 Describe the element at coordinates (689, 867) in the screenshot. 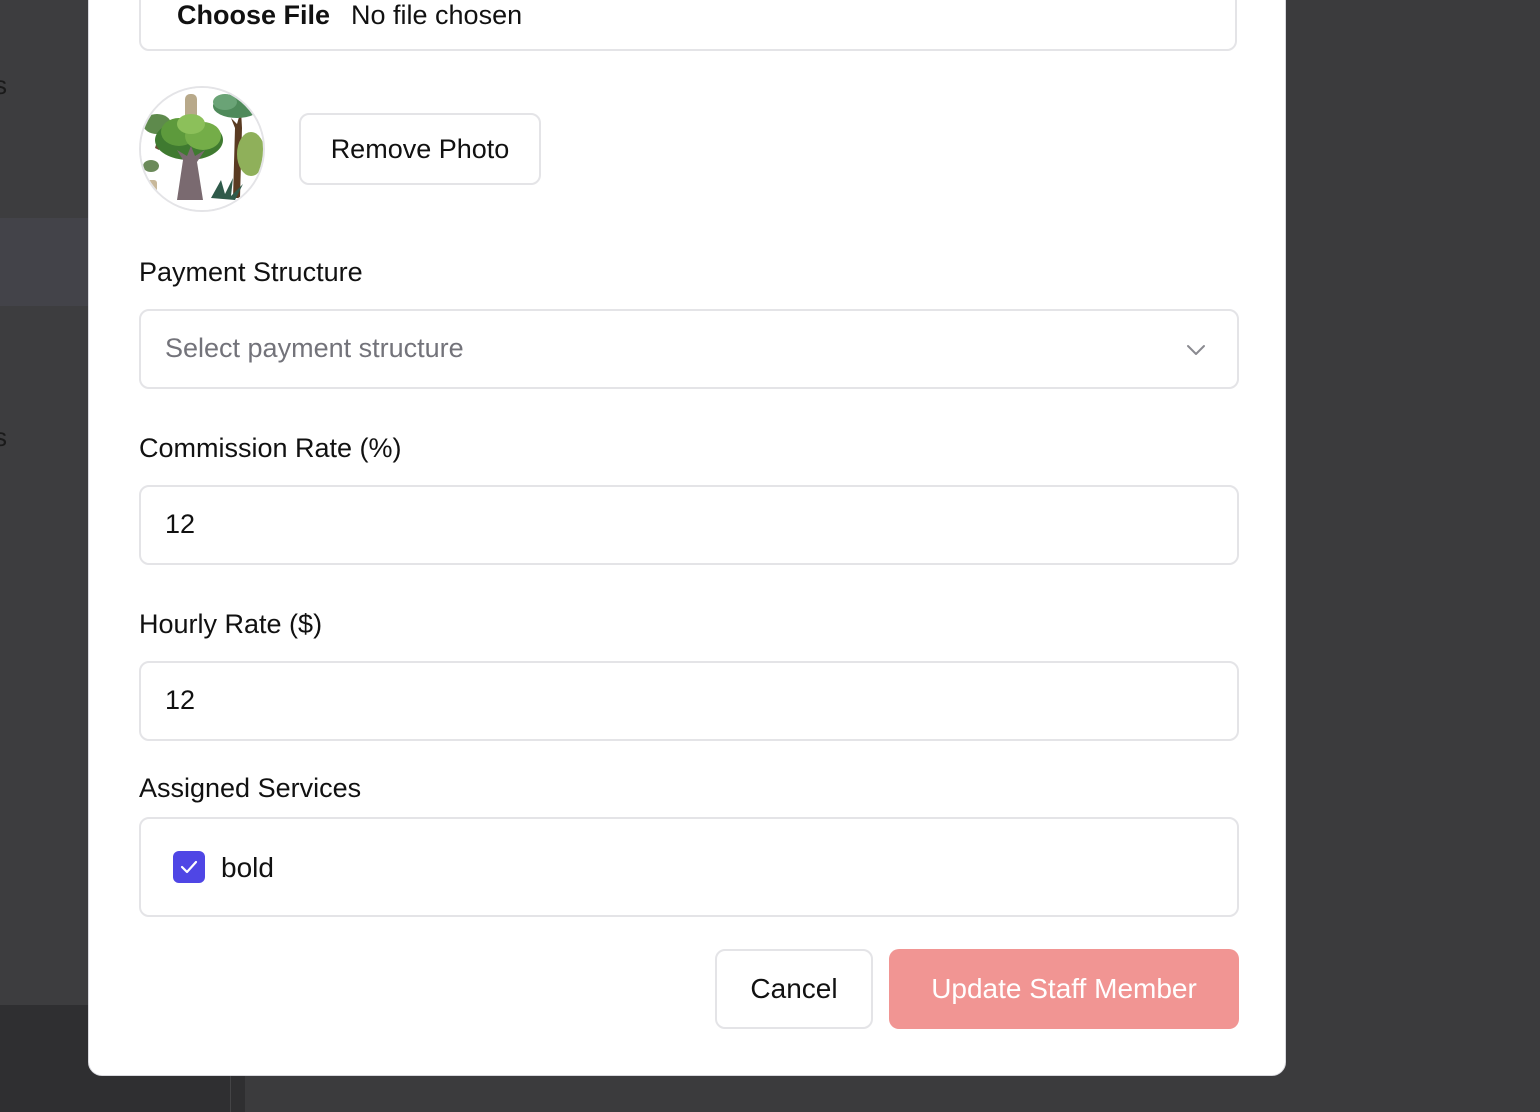

I see `assigned-services-list: bold` at that location.